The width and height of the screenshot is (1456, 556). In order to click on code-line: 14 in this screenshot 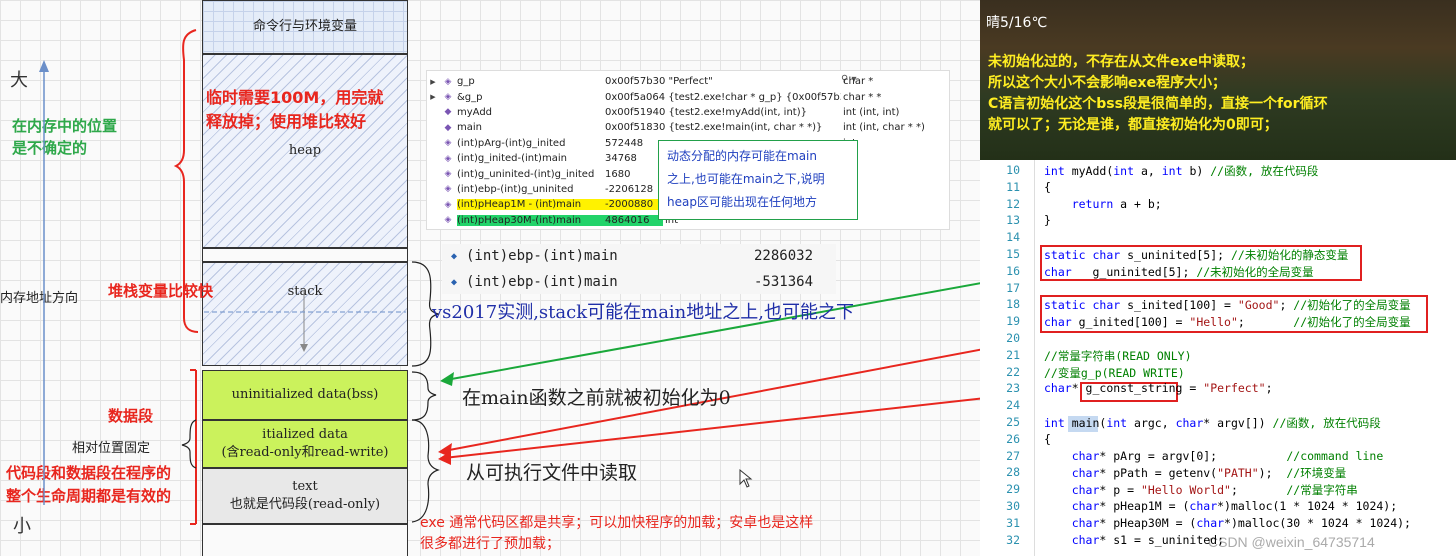, I will do `click(1219, 238)`.